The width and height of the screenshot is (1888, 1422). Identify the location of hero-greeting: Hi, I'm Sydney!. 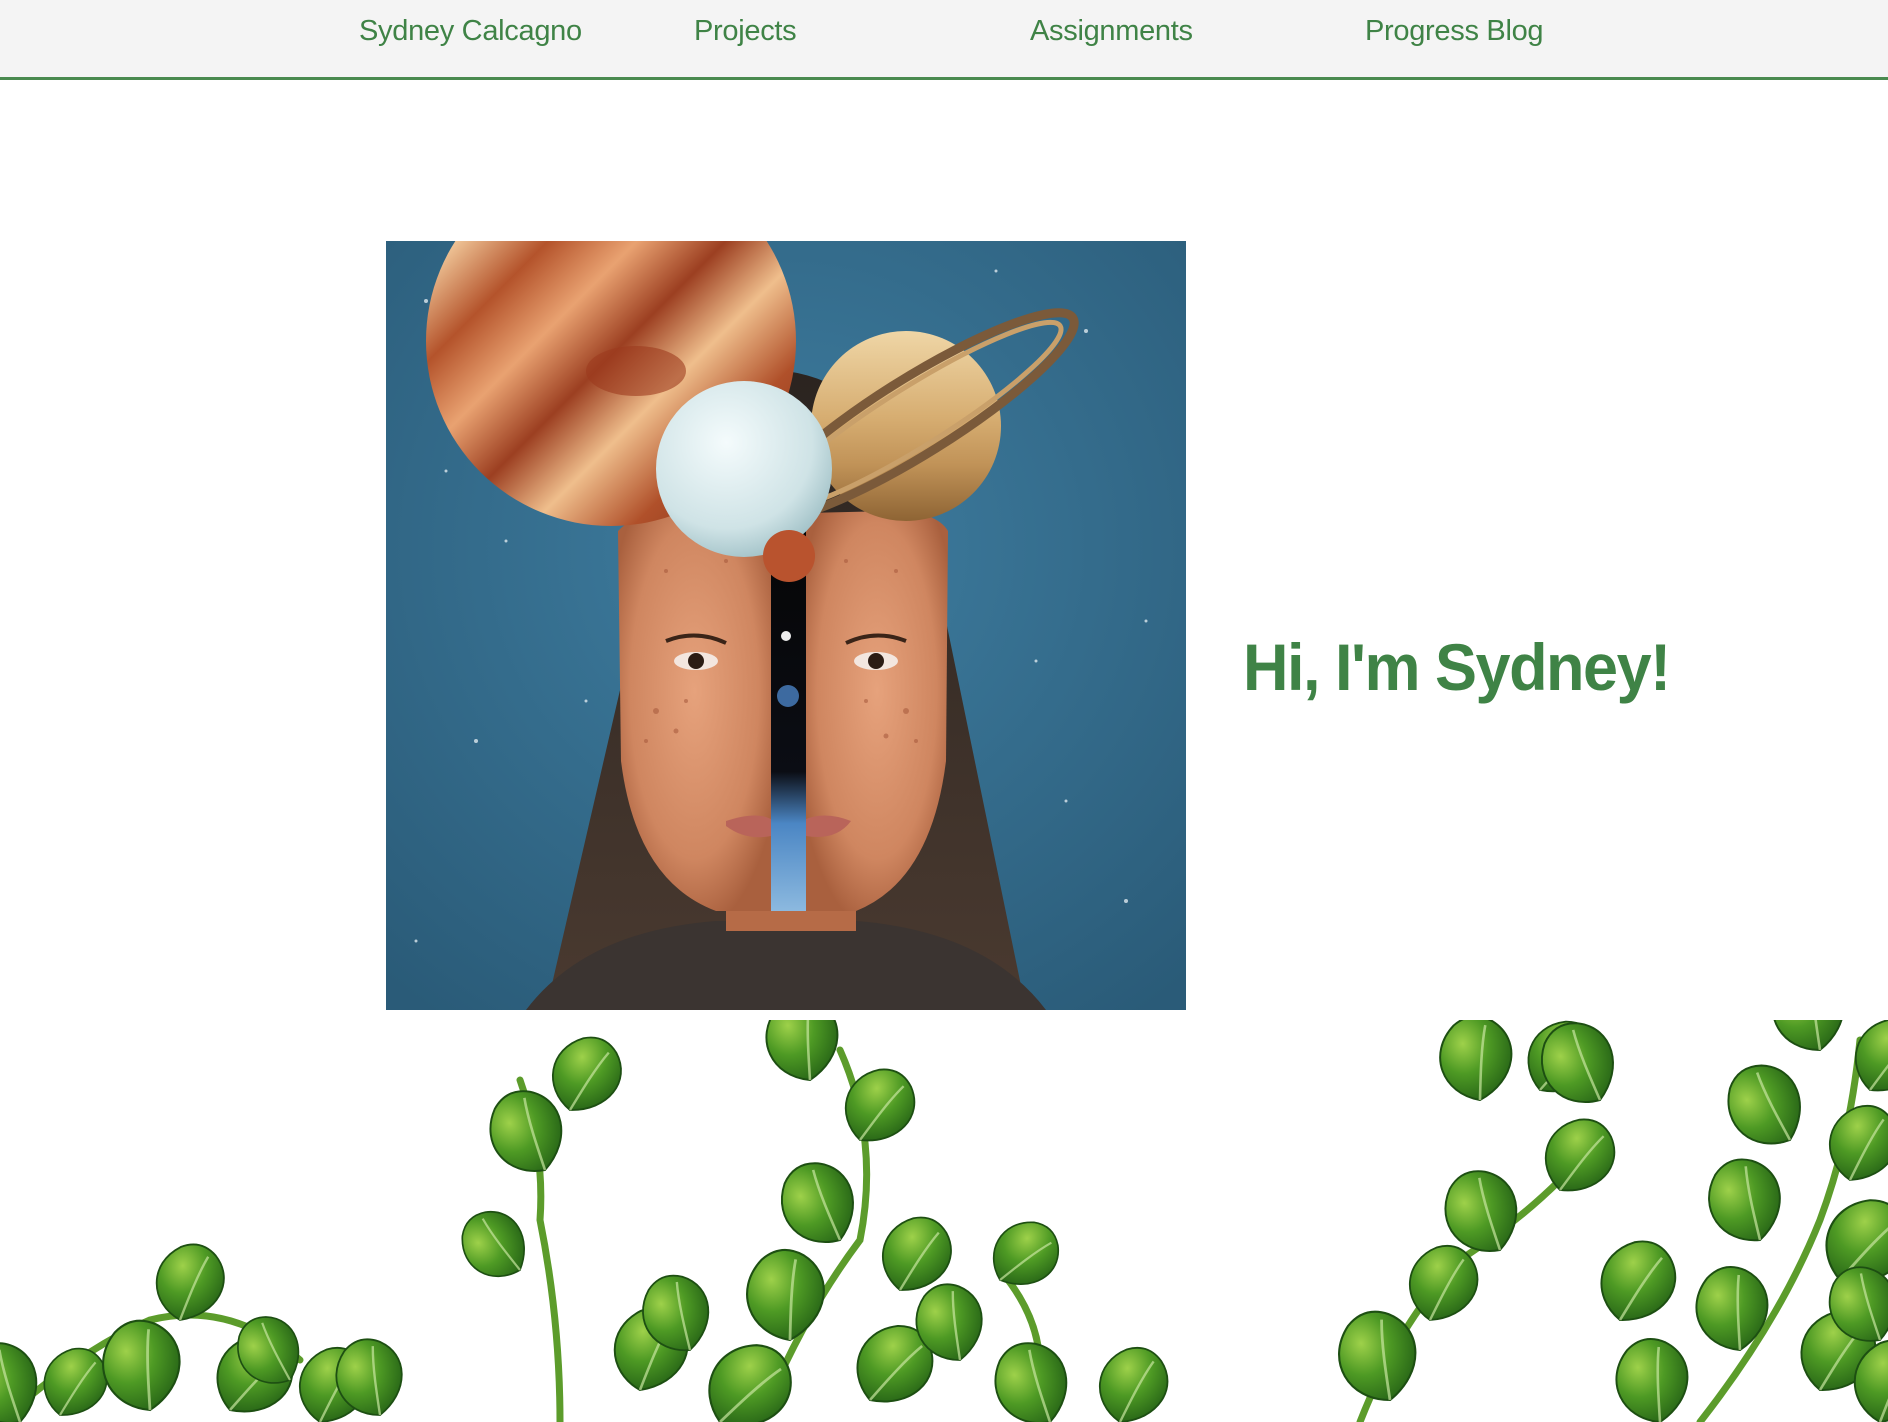
(1457, 668).